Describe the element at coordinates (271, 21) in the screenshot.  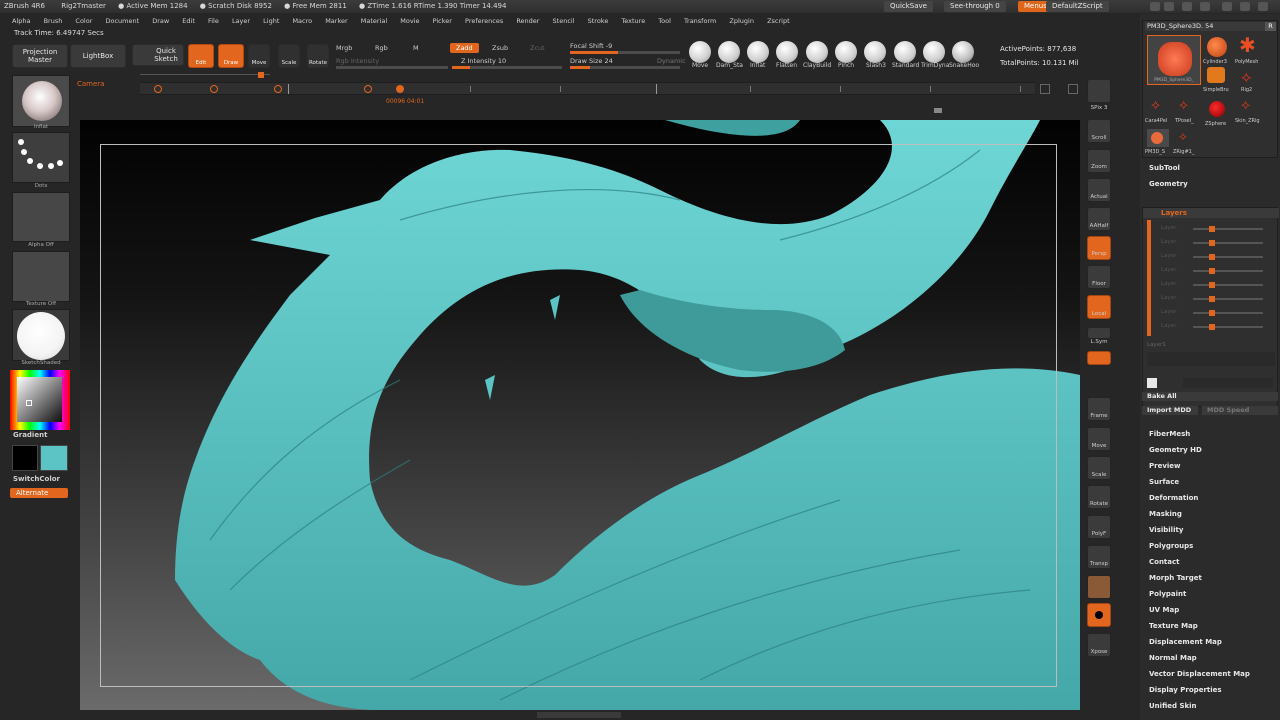
I see `menu-light: Light` at that location.